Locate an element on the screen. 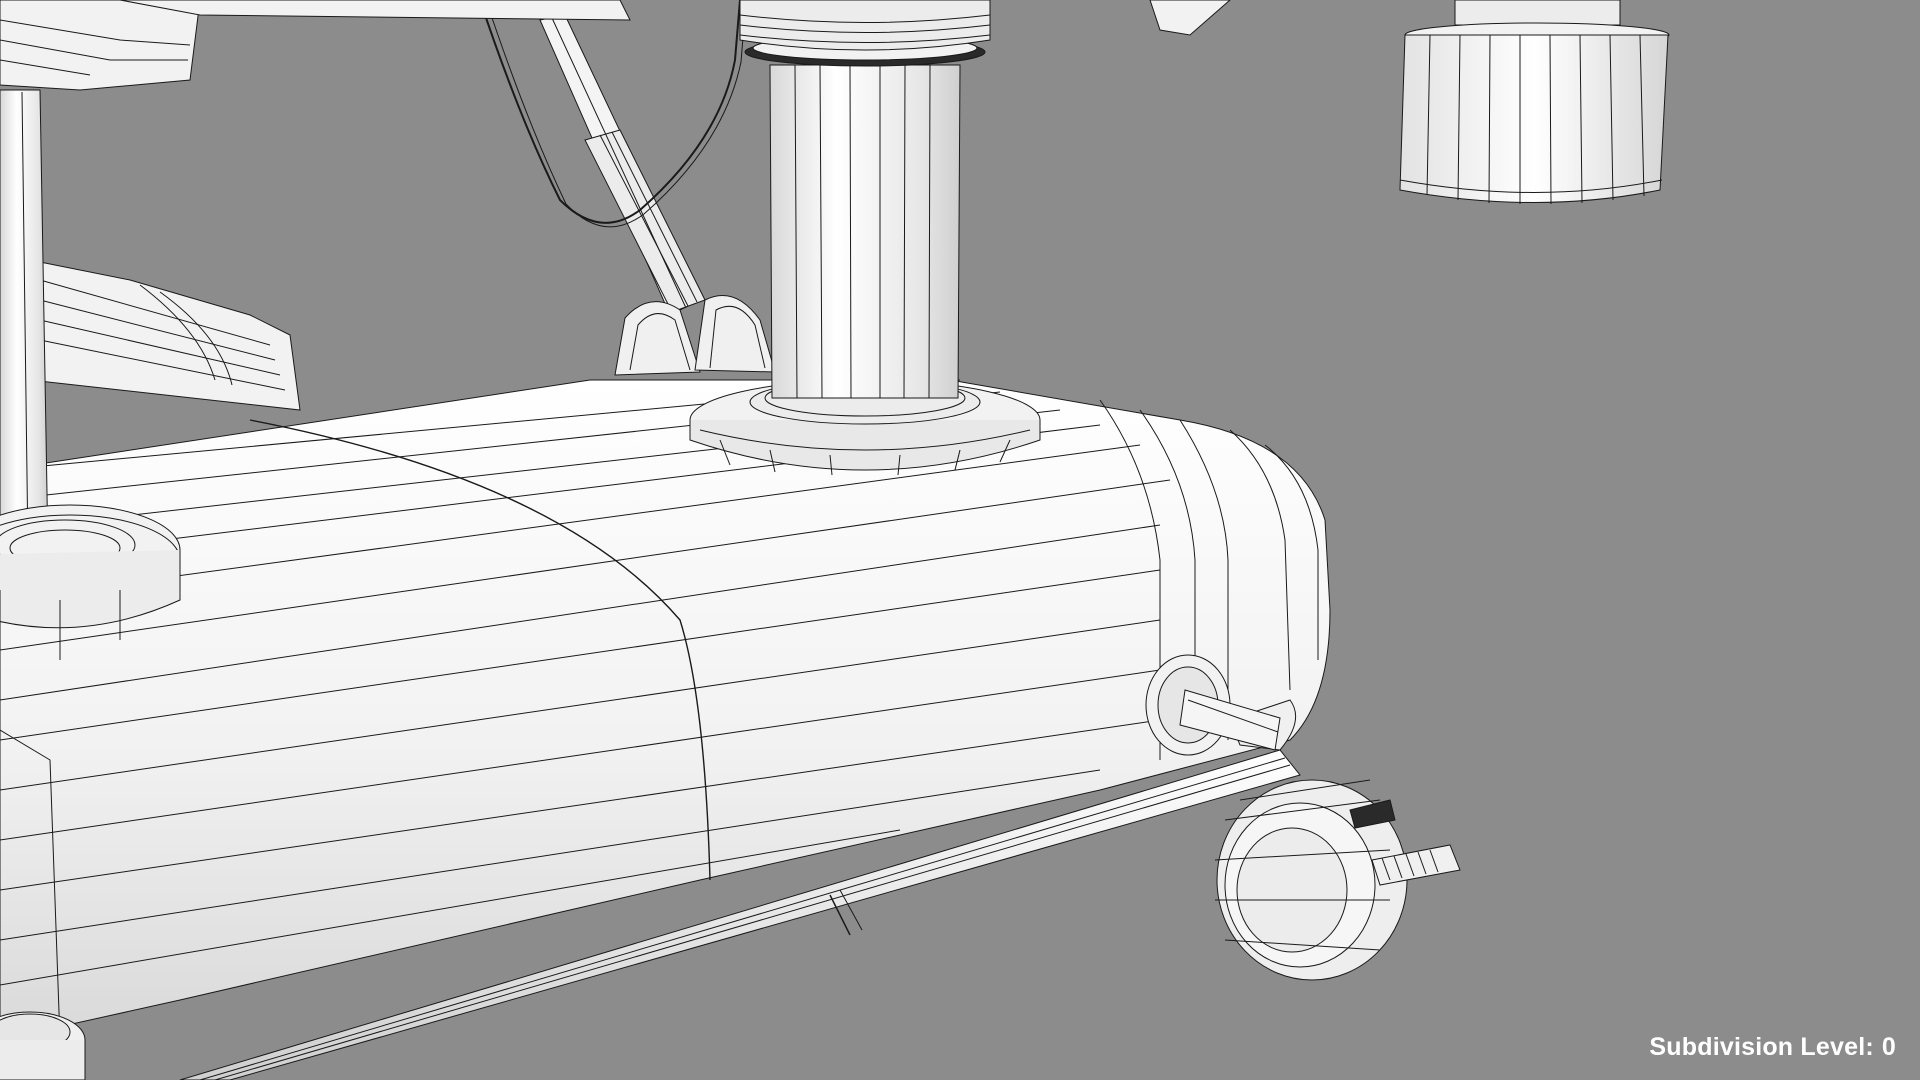  top-right-cylinder is located at coordinates (1534, 102).